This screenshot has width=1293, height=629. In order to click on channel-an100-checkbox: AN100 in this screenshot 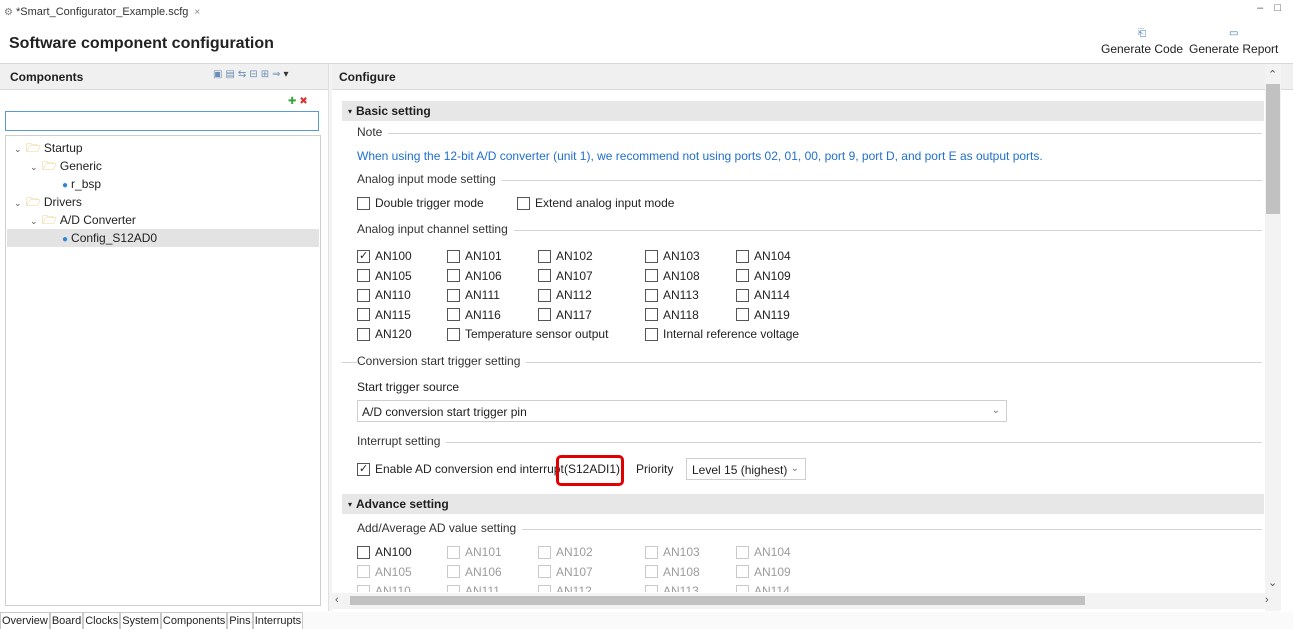, I will do `click(384, 256)`.